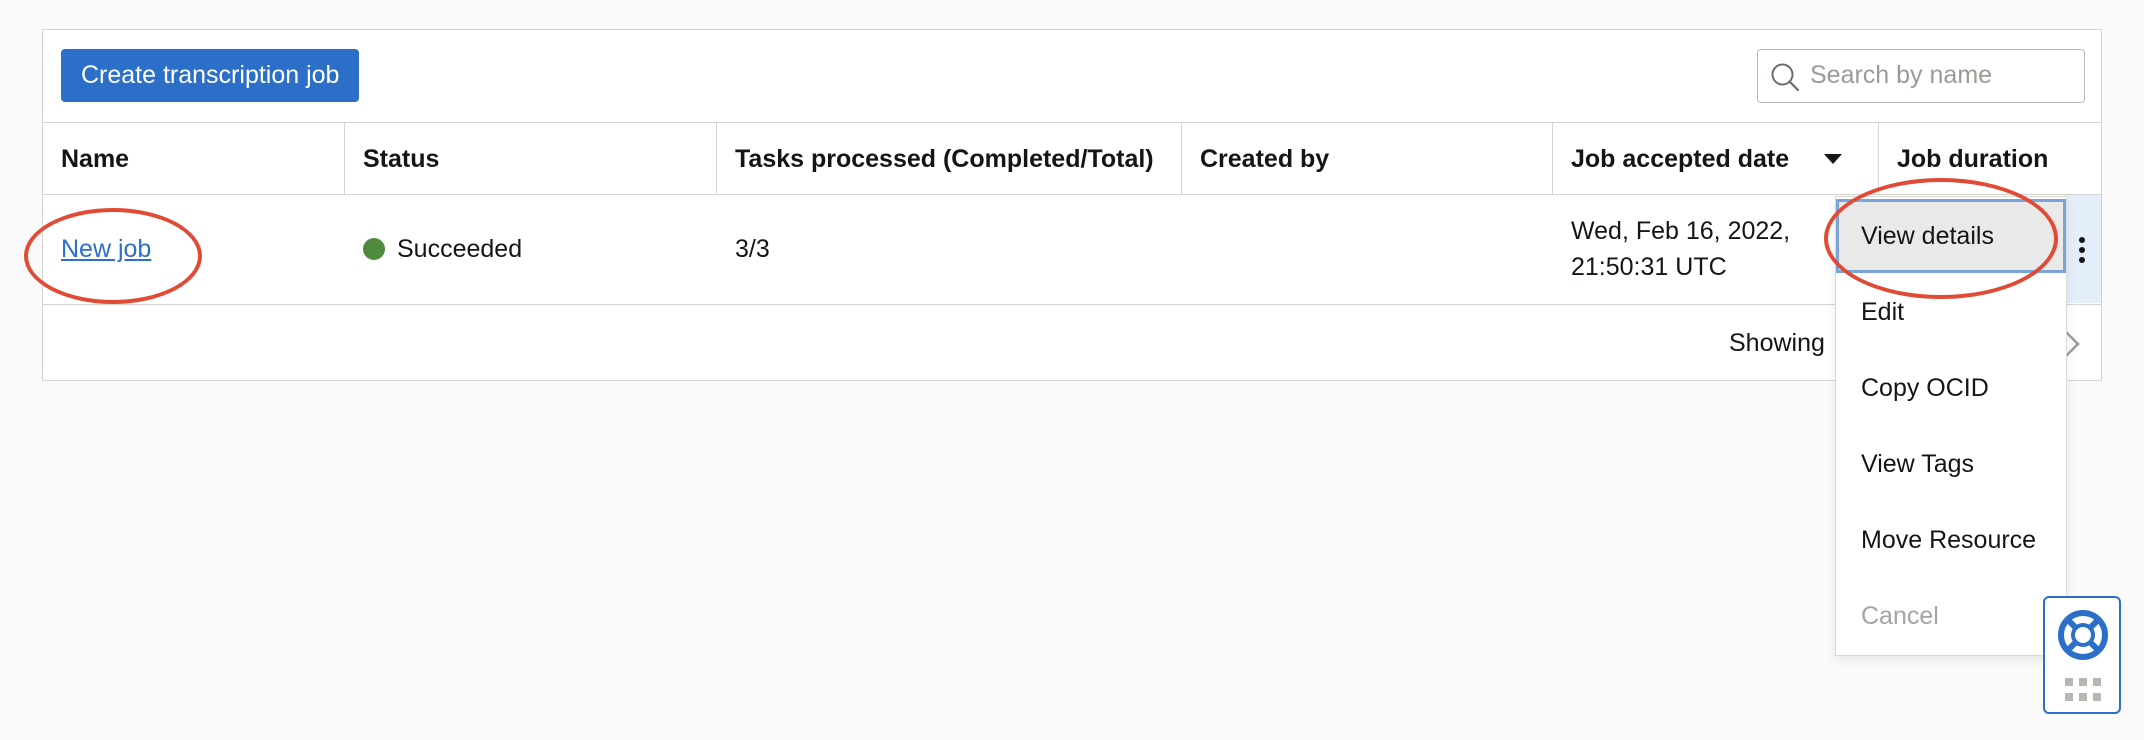  Describe the element at coordinates (1367, 159) in the screenshot. I see `column-header-created-by: Created by` at that location.